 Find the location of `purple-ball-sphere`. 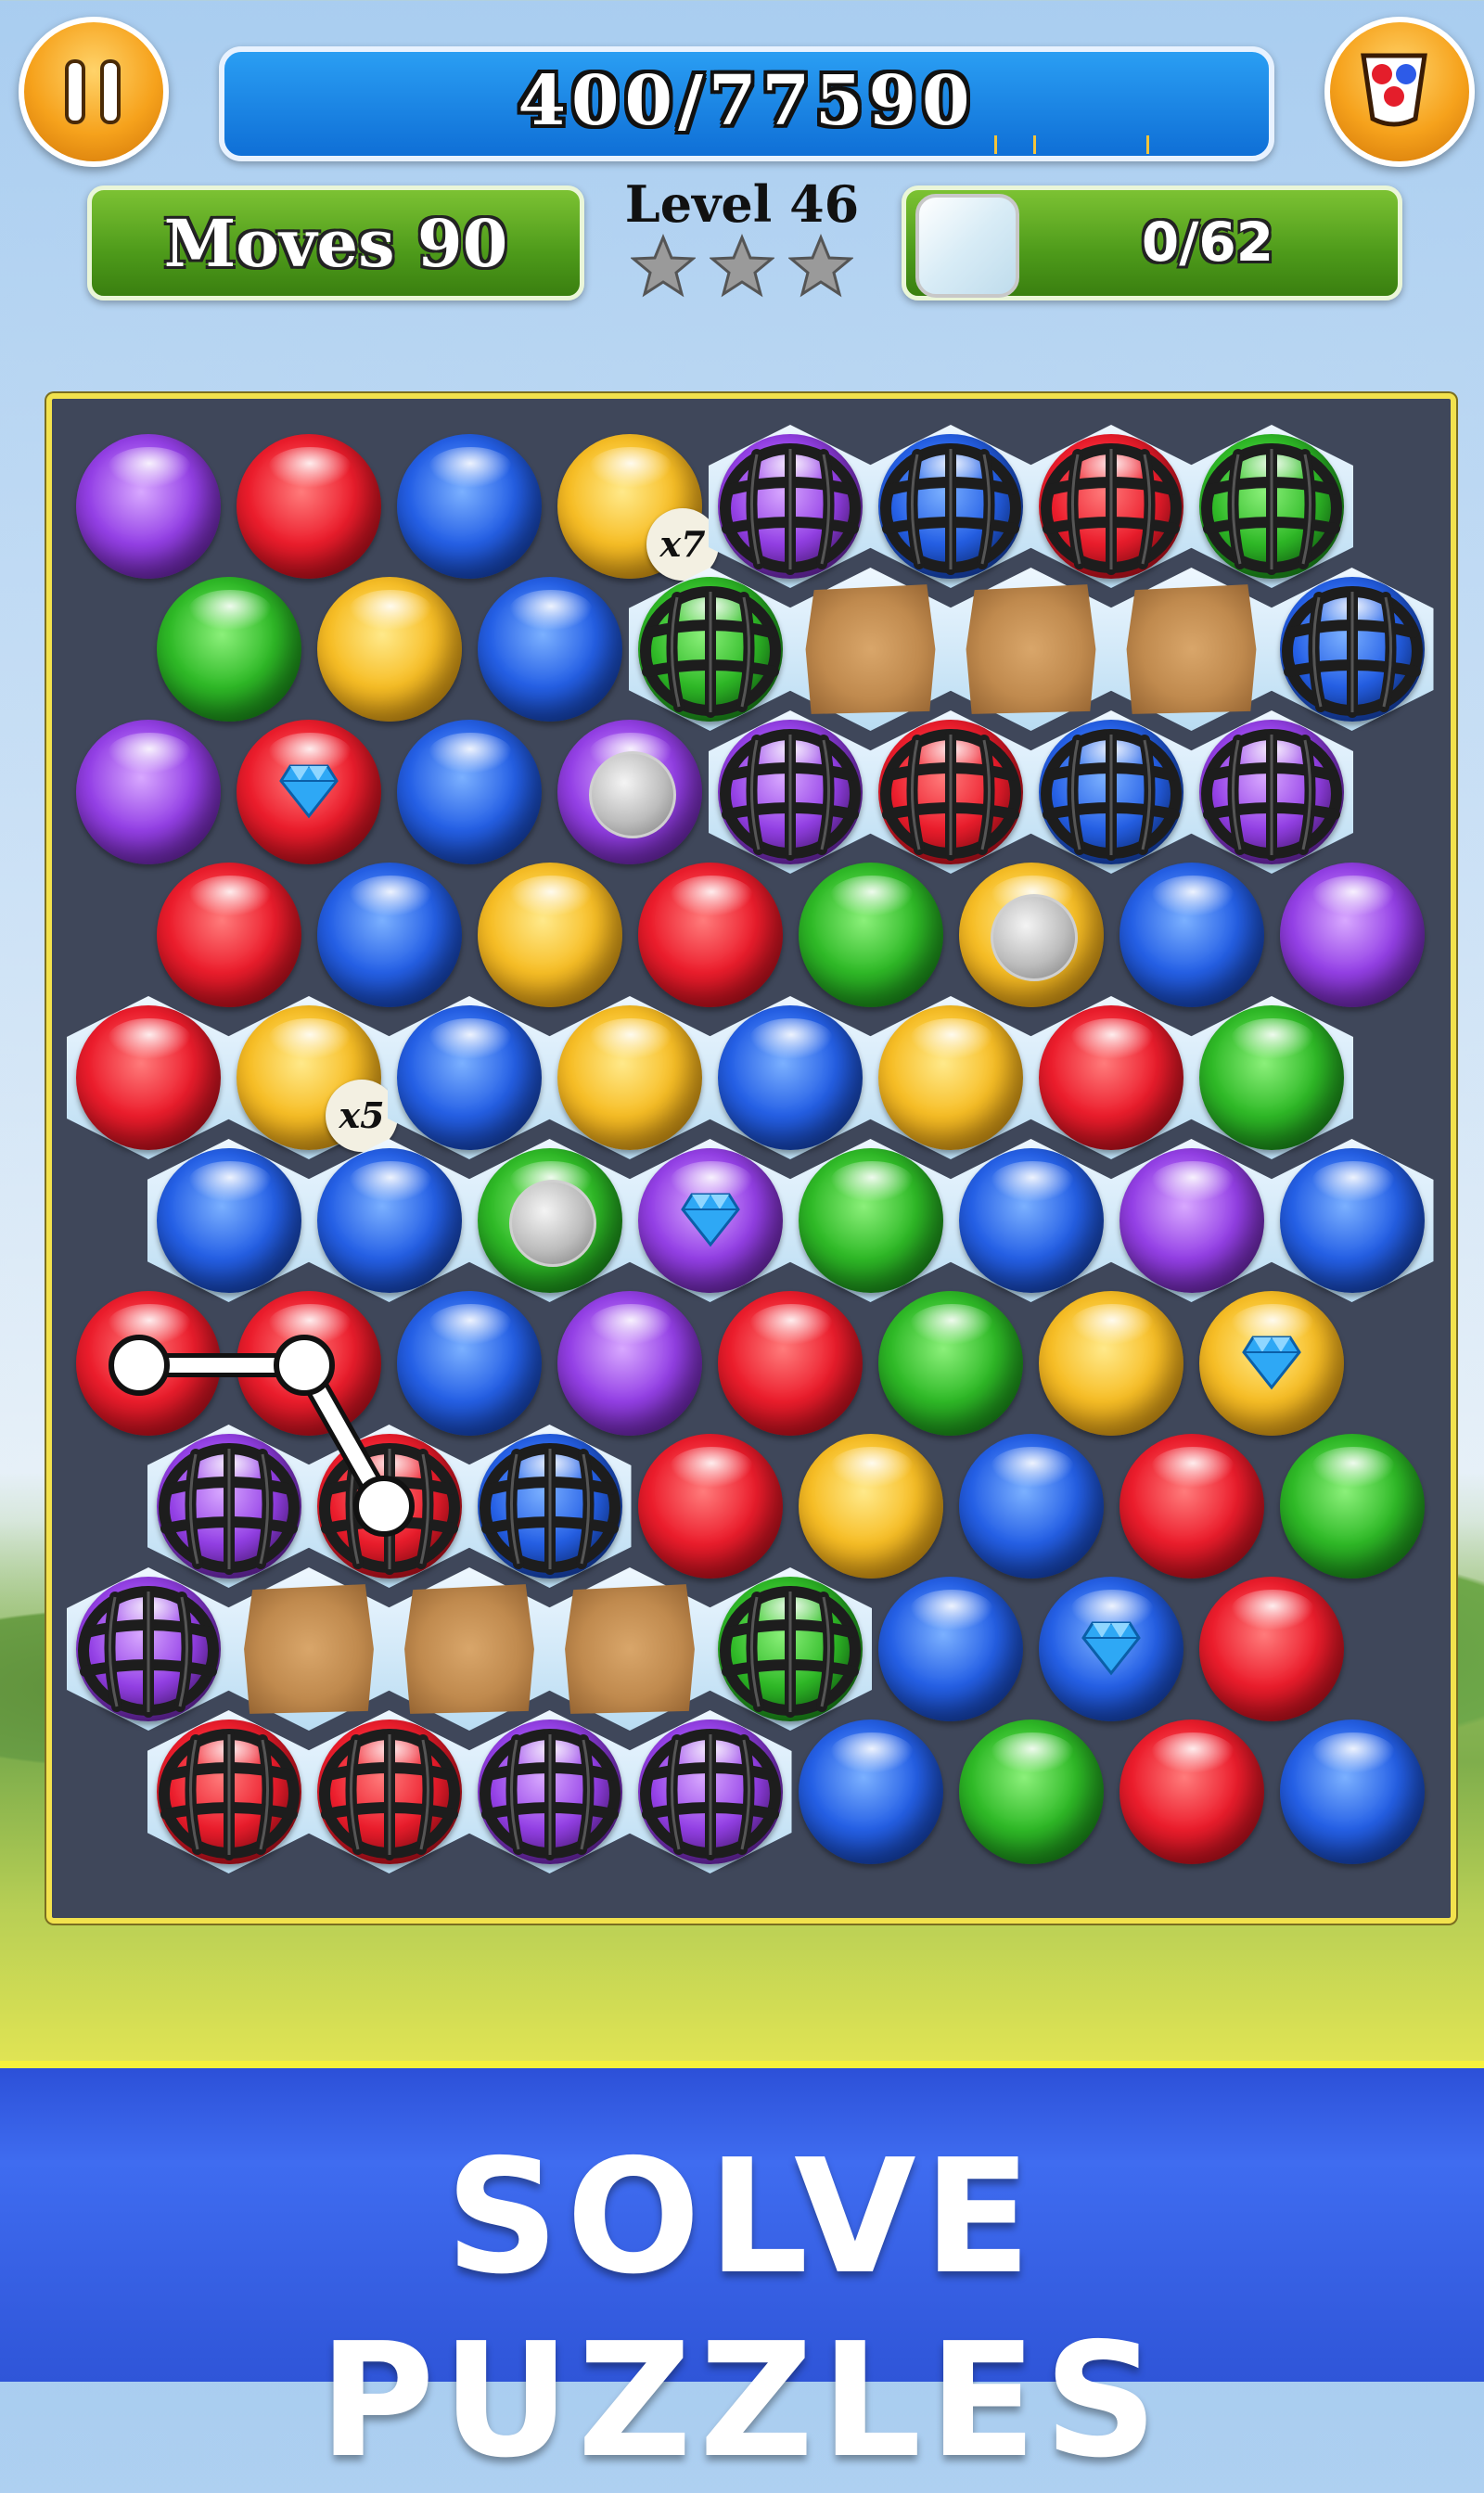

purple-ball-sphere is located at coordinates (148, 792).